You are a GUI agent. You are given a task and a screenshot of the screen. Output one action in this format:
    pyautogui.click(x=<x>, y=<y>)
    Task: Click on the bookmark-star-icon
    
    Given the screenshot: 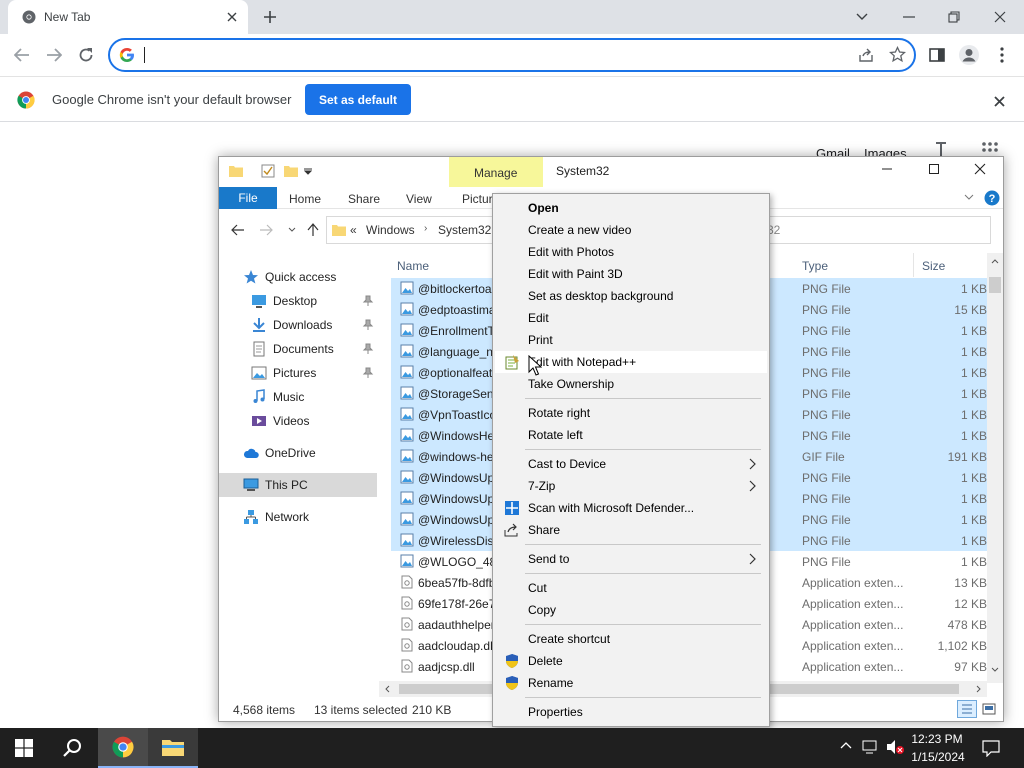 What is the action you would take?
    pyautogui.click(x=897, y=54)
    